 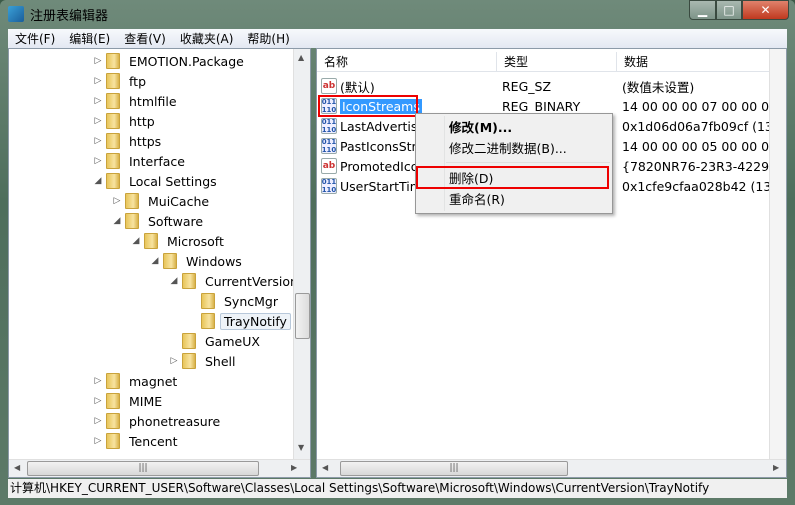 What do you see at coordinates (268, 38) in the screenshot?
I see `menu-help: 帮助(H)` at bounding box center [268, 38].